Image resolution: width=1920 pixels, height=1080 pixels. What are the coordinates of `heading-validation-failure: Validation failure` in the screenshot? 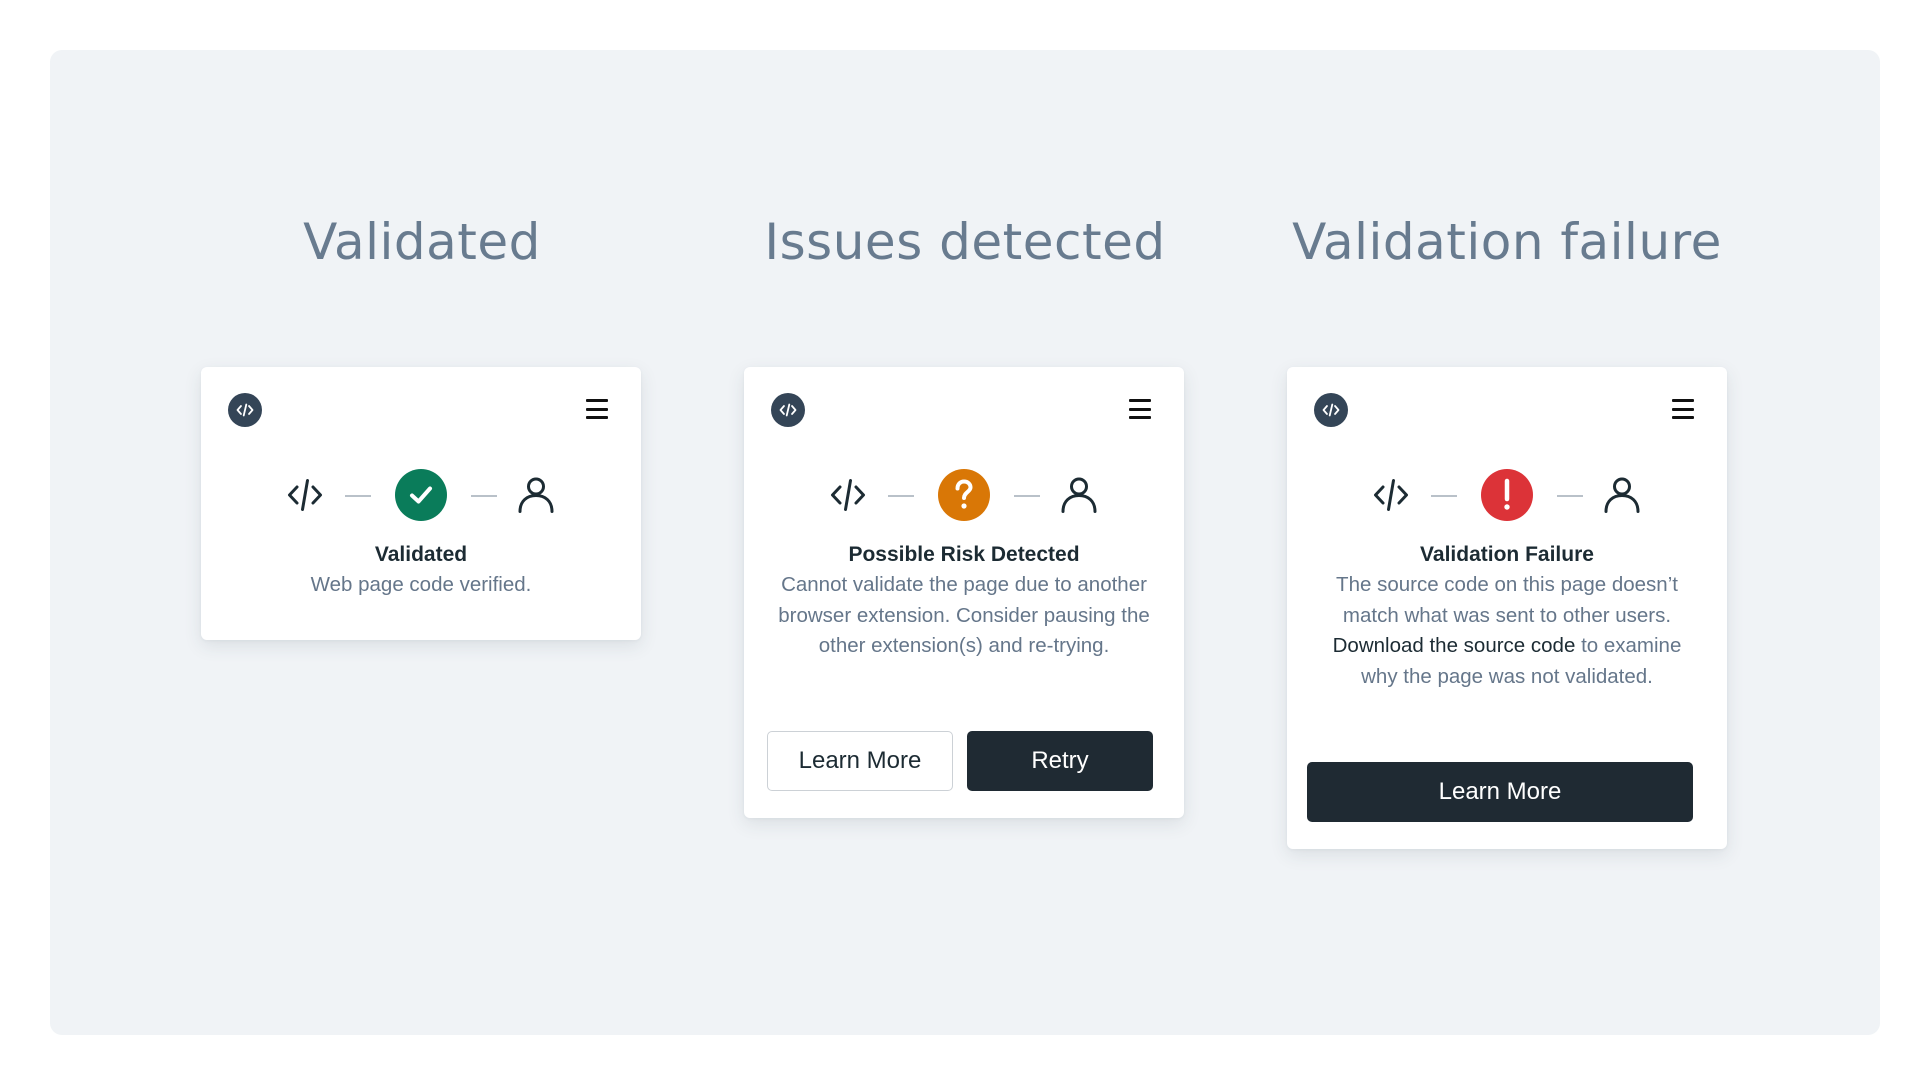 It's located at (1507, 242).